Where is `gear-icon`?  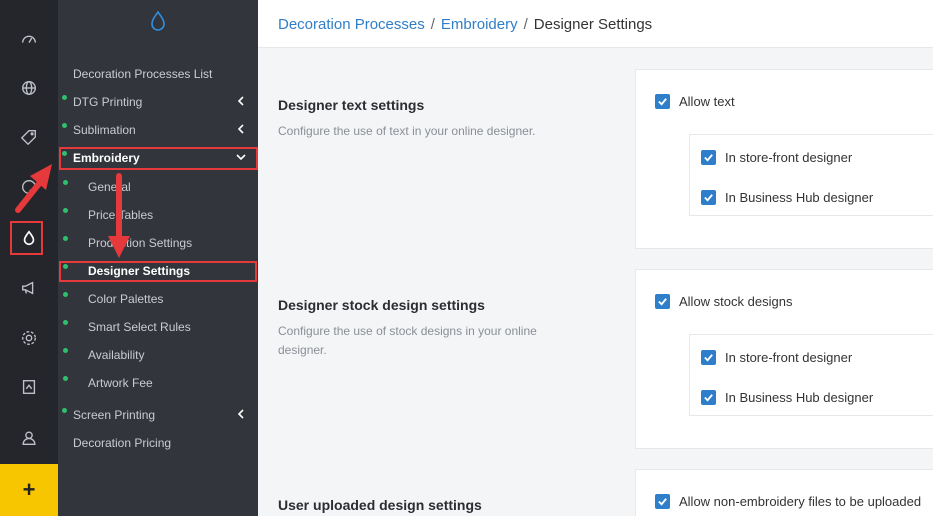 gear-icon is located at coordinates (29, 338).